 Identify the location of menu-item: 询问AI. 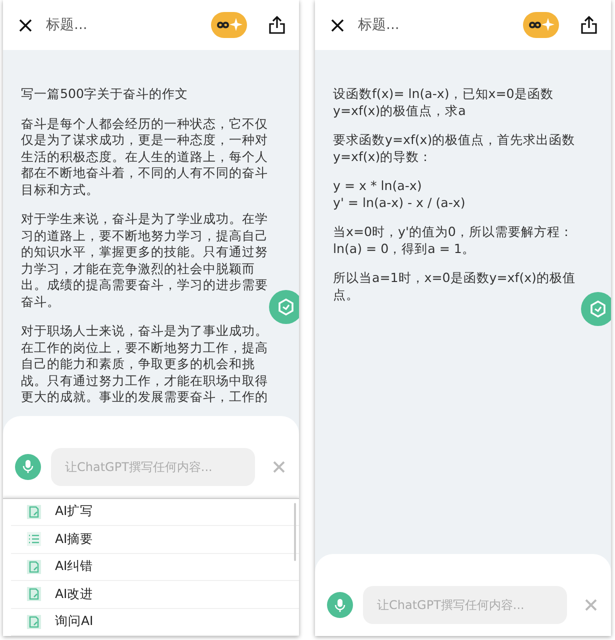
(155, 622).